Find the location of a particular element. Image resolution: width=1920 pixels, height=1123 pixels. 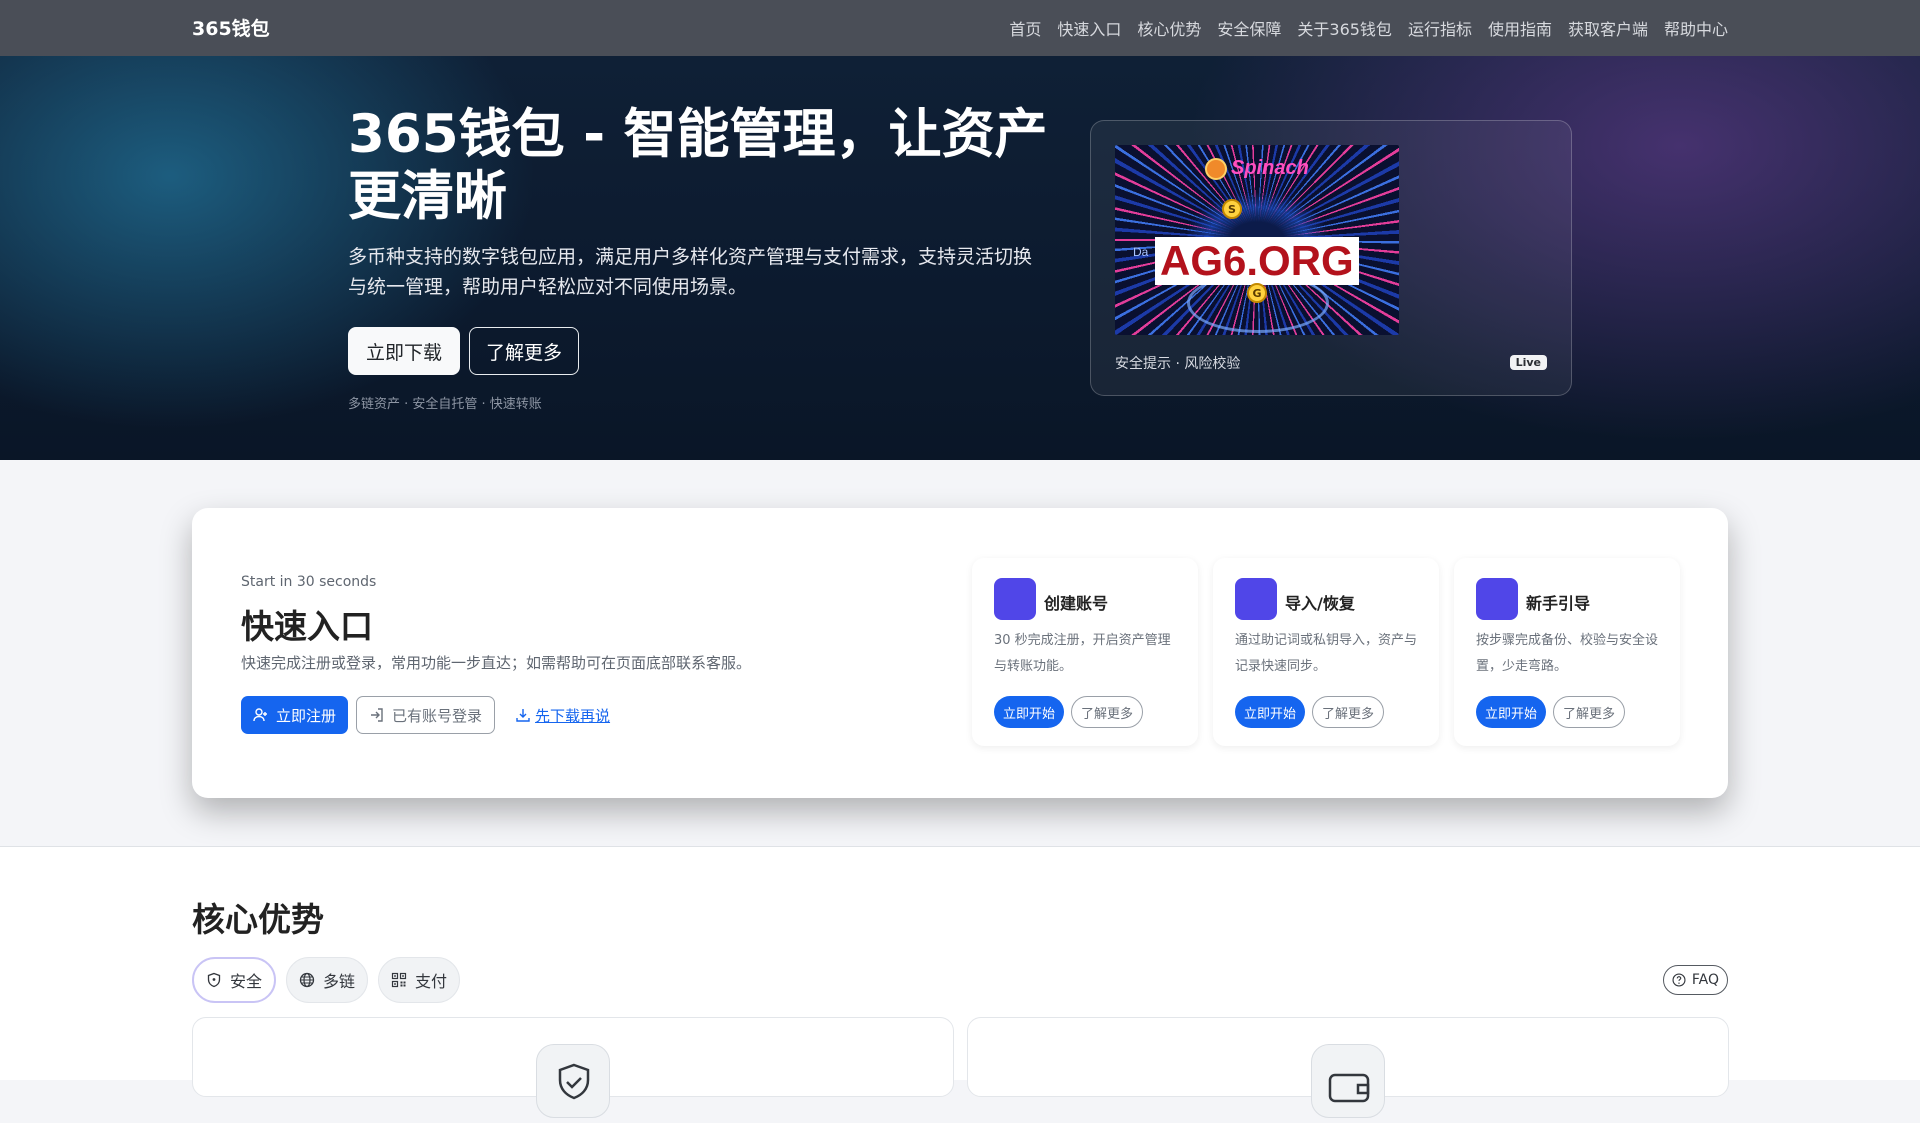

create-account-icon is located at coordinates (1015, 599).